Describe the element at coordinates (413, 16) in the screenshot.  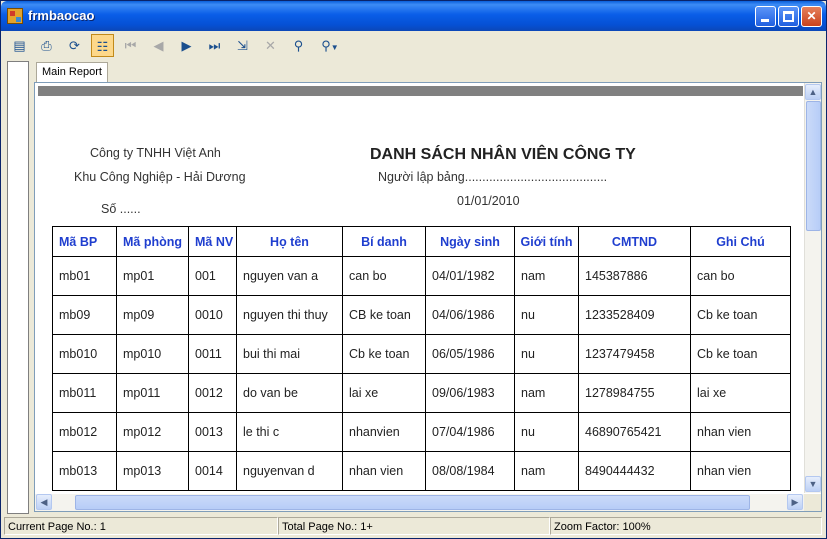
I see `title-bar: frmbaocao ✕` at that location.